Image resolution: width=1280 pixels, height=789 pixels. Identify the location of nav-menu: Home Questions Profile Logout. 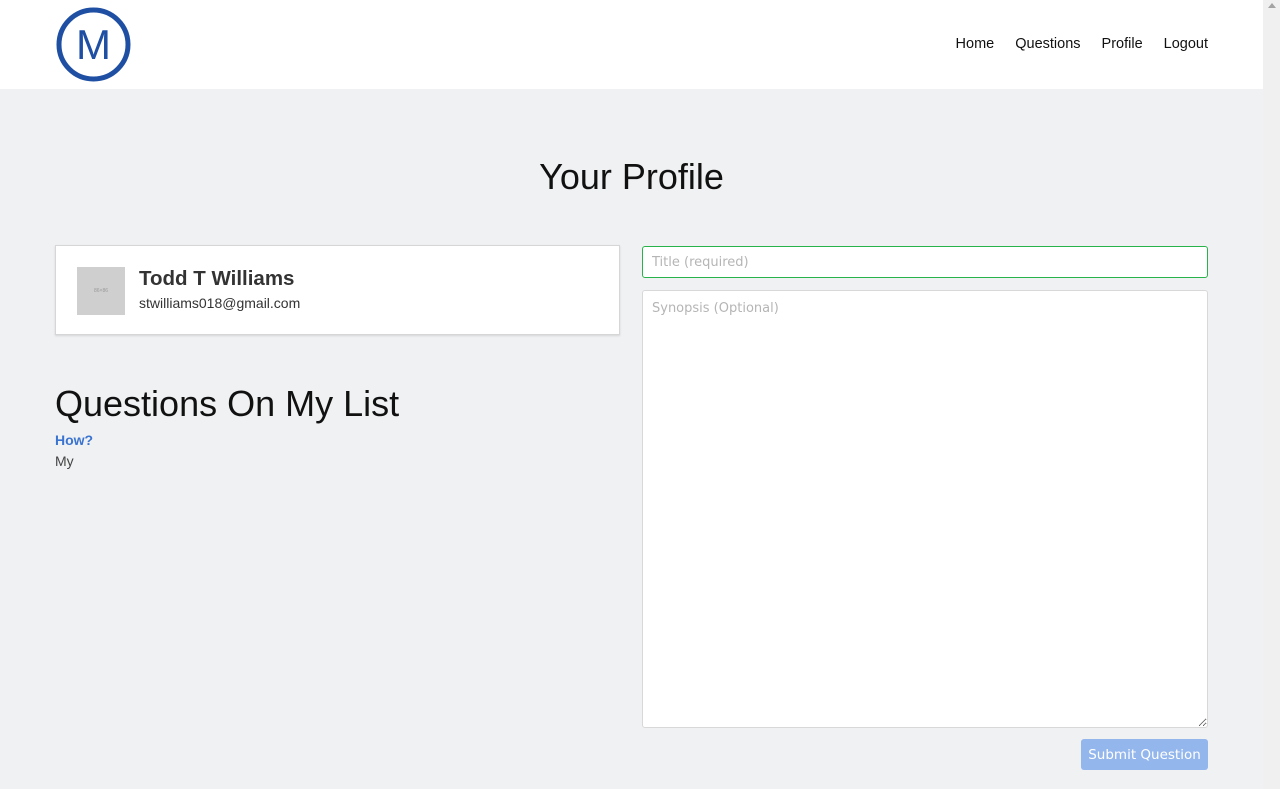
(1071, 44).